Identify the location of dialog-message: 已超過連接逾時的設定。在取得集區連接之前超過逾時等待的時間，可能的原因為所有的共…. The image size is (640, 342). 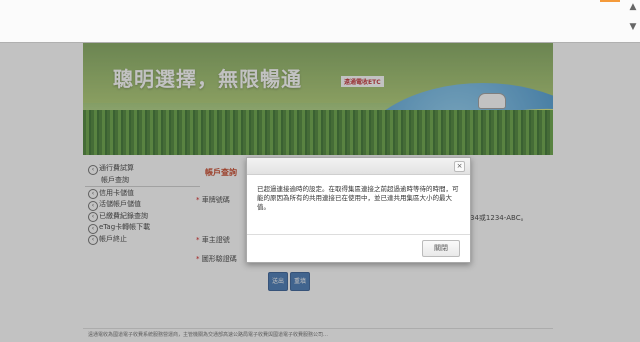
(358, 198).